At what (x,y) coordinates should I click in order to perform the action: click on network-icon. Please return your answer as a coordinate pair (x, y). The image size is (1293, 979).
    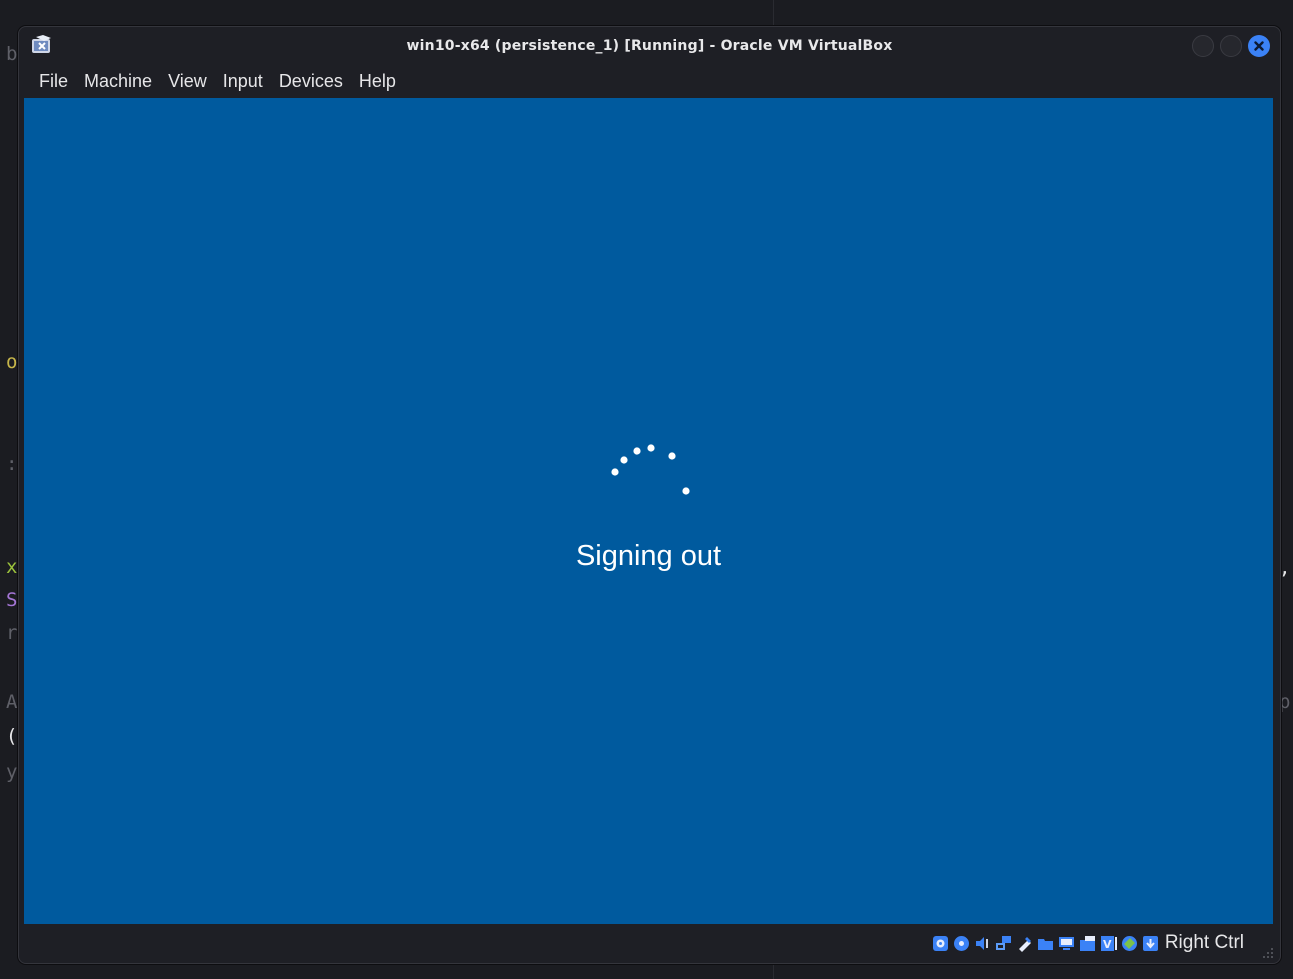
    Looking at the image, I should click on (1003, 943).